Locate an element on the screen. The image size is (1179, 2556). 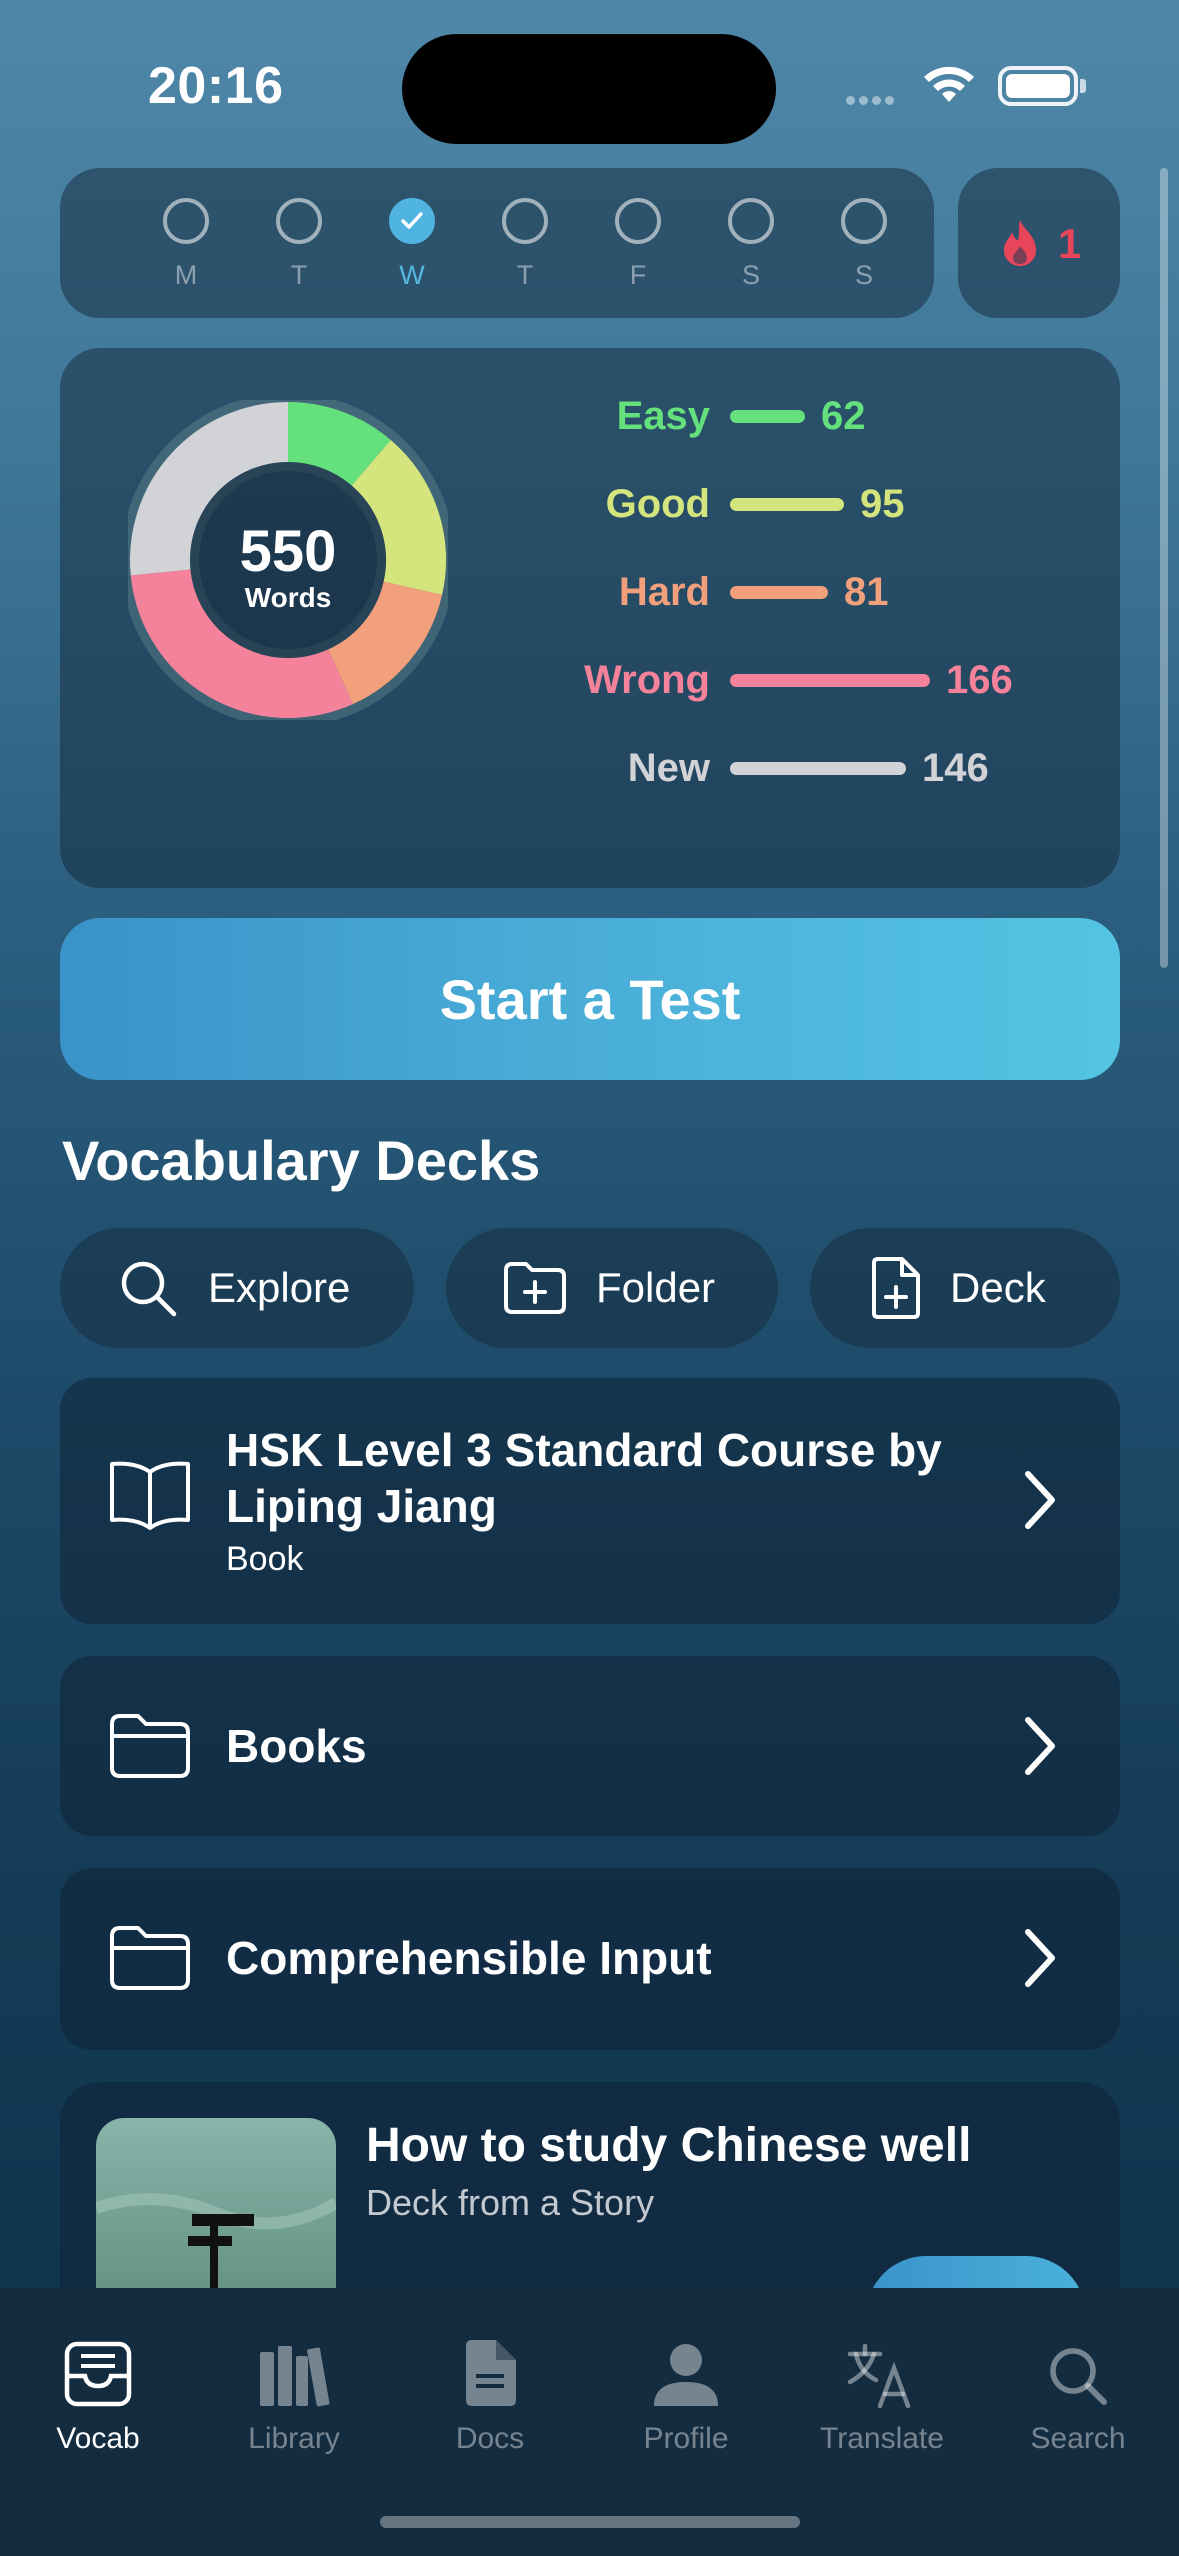
section-title: Vocabulary Decks is located at coordinates (301, 1160).